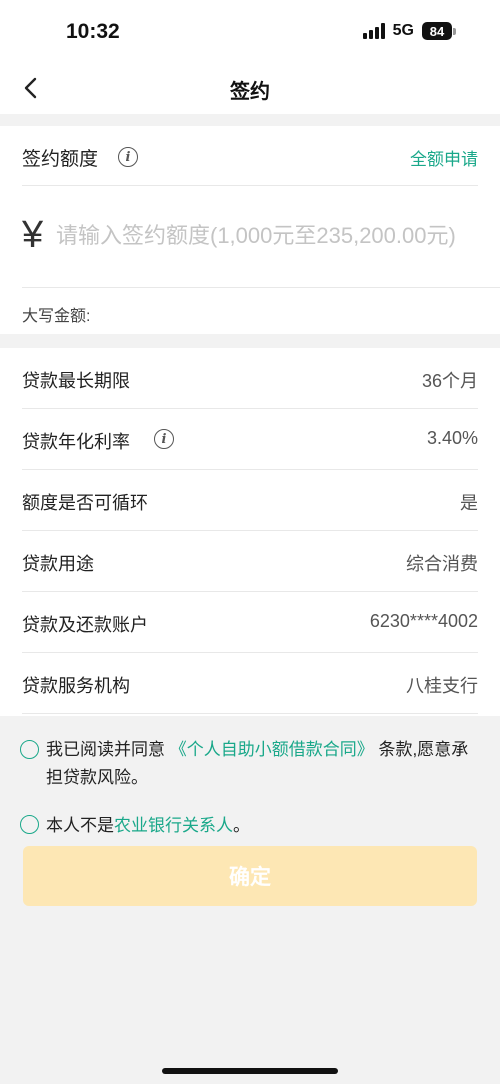  Describe the element at coordinates (444, 157) in the screenshot. I see `full-apply-link: 全额申请` at that location.